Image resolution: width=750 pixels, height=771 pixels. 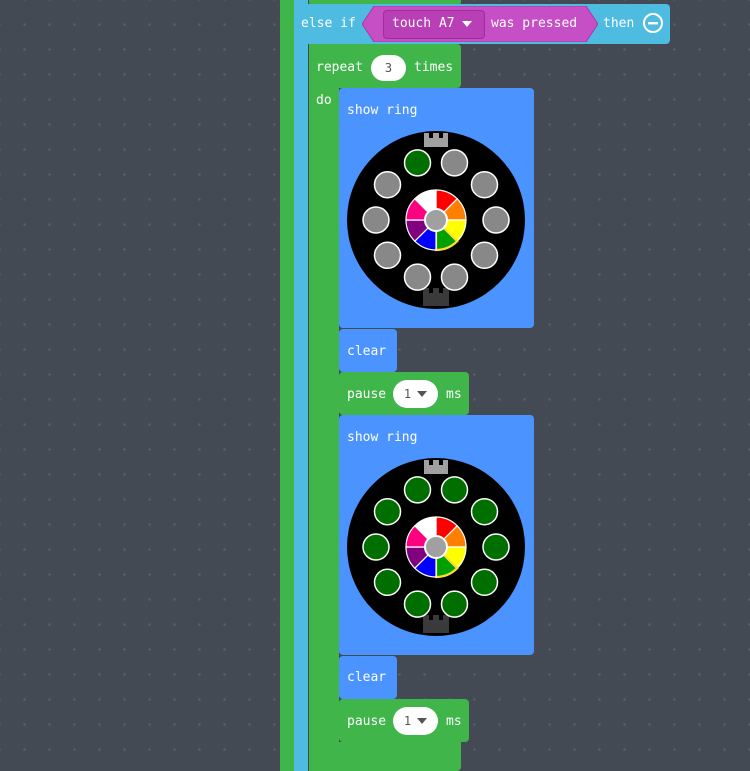 What do you see at coordinates (385, 756) in the screenshot?
I see `repeat-block-footer` at bounding box center [385, 756].